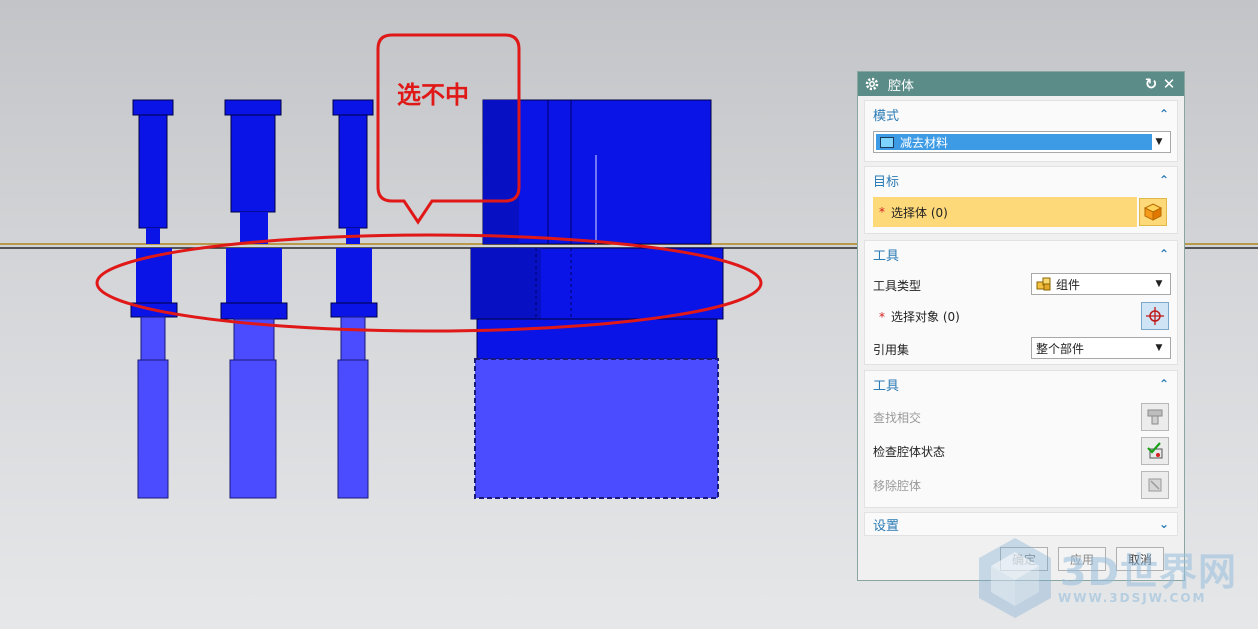 Image resolution: width=1258 pixels, height=629 pixels. I want to click on block-component, so click(597, 299).